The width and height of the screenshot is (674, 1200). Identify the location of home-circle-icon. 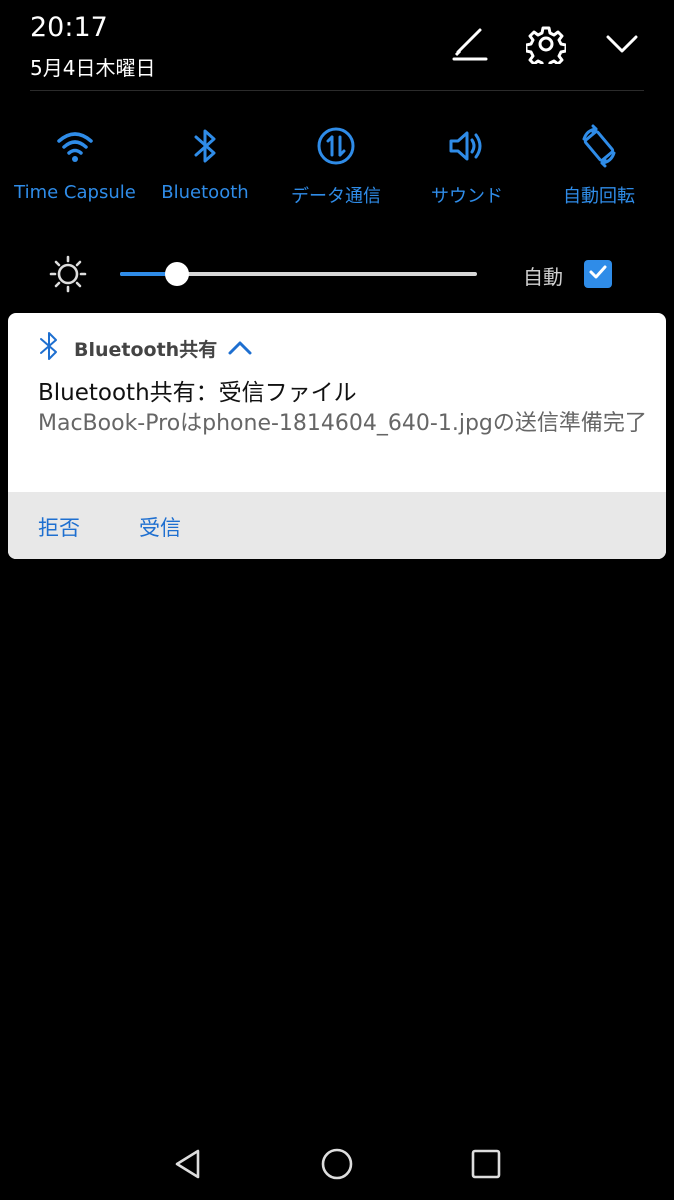
(337, 1166).